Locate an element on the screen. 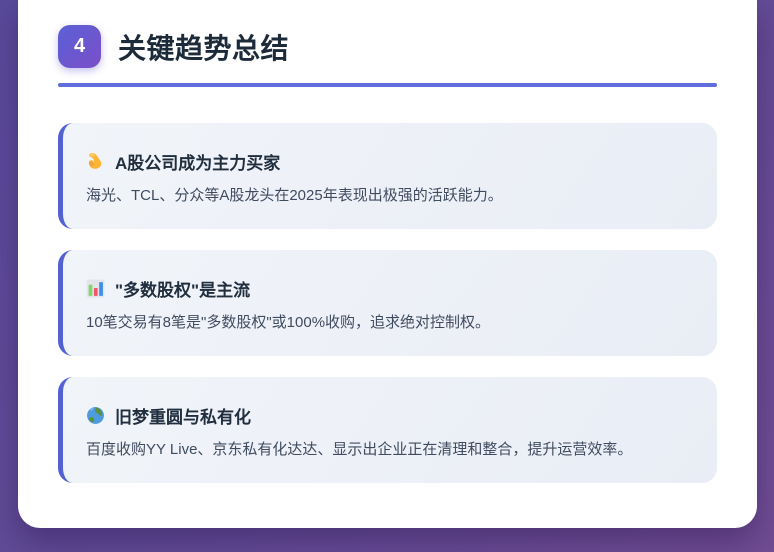 The image size is (774, 552). muscle-icon is located at coordinates (95, 161).